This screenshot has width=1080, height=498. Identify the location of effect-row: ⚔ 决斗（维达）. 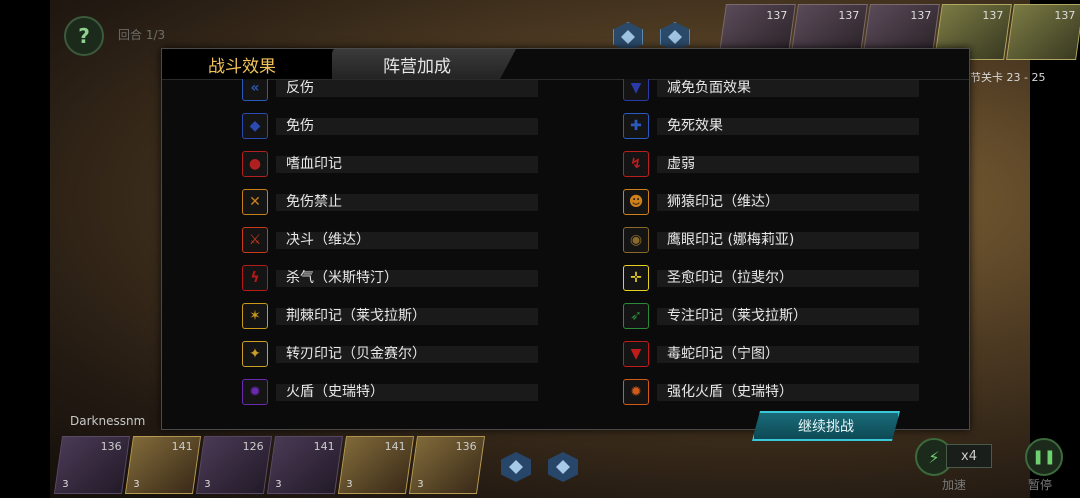
(392, 240).